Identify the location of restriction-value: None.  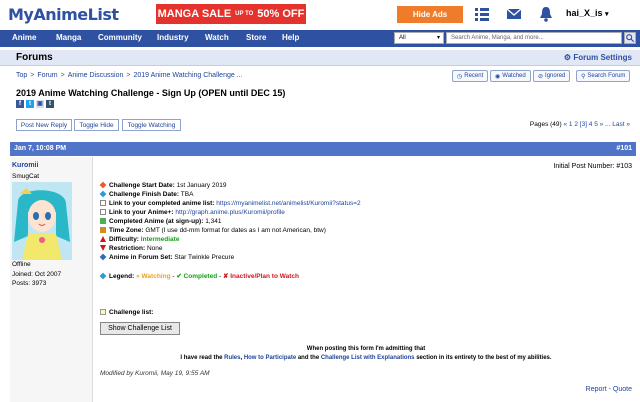
(154, 248).